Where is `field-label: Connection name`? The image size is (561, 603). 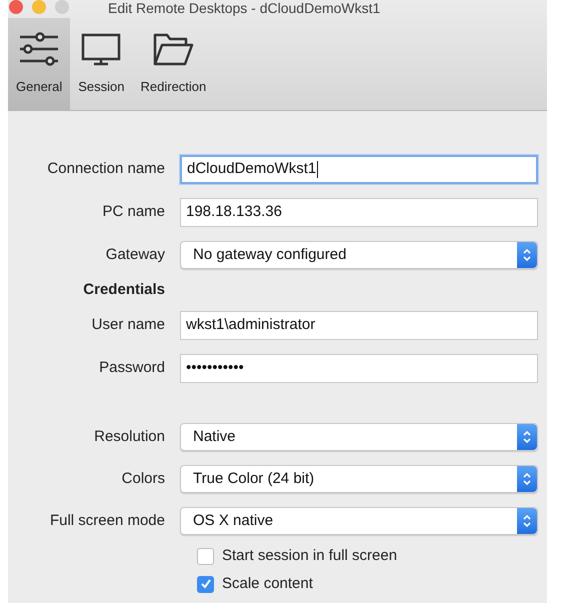
field-label: Connection name is located at coordinates (106, 169).